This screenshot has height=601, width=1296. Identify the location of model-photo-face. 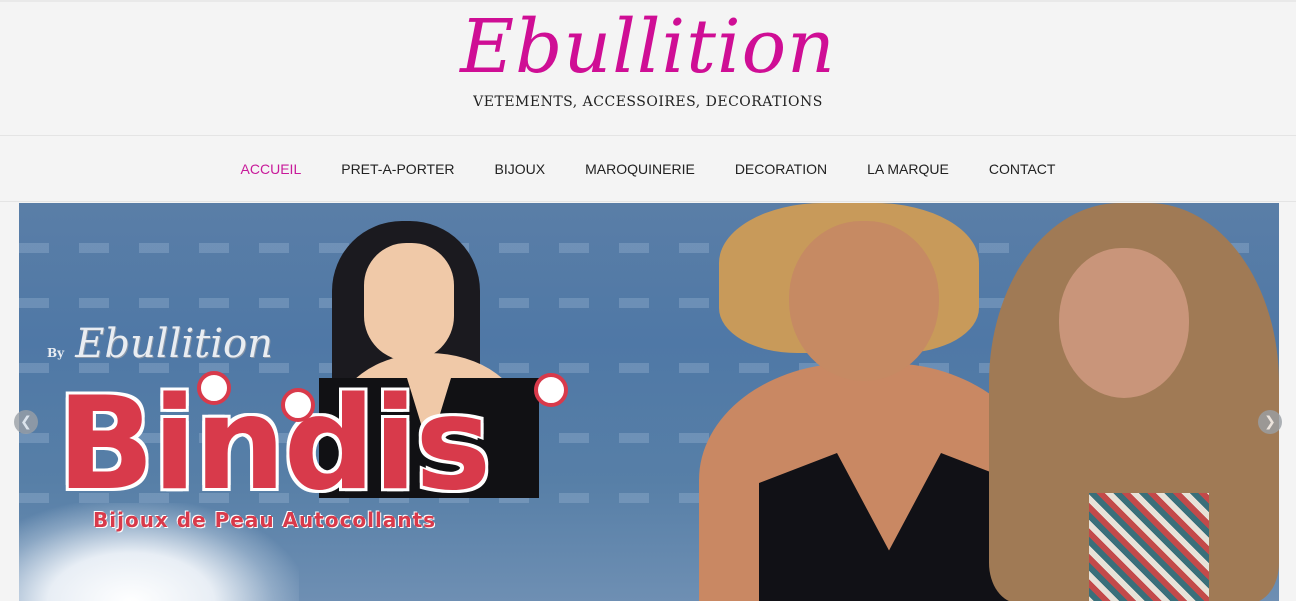
(864, 301).